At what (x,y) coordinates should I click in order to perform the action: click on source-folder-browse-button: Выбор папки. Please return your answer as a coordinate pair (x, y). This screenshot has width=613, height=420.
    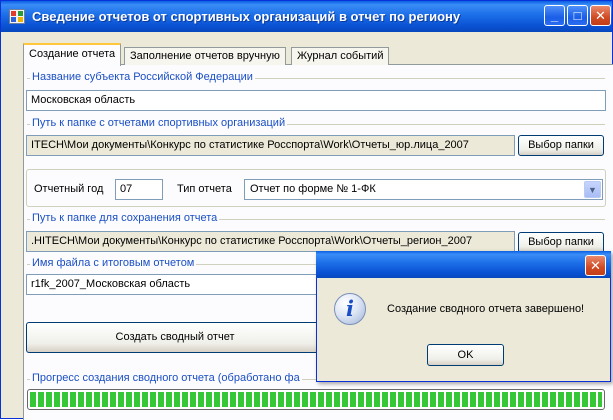
    Looking at the image, I should click on (561, 145).